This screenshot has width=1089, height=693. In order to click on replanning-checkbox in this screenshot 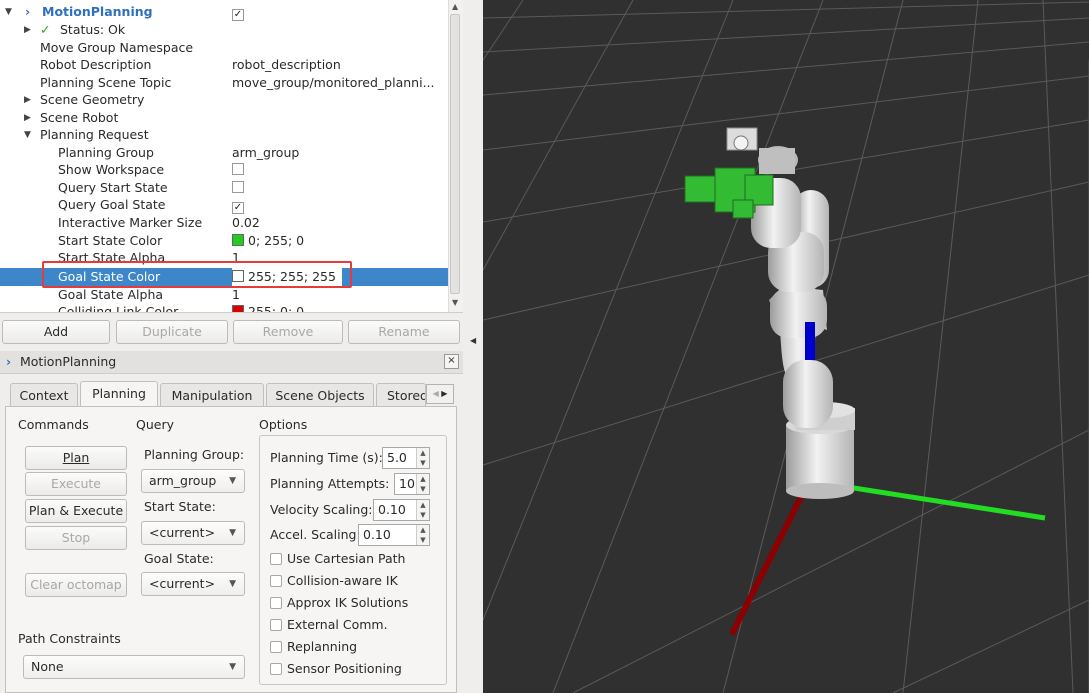, I will do `click(276, 647)`.